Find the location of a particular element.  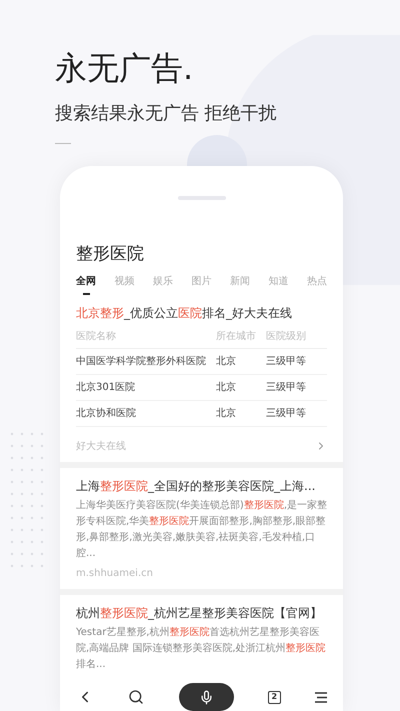

table-cell-text: 北京301医院 is located at coordinates (106, 387).